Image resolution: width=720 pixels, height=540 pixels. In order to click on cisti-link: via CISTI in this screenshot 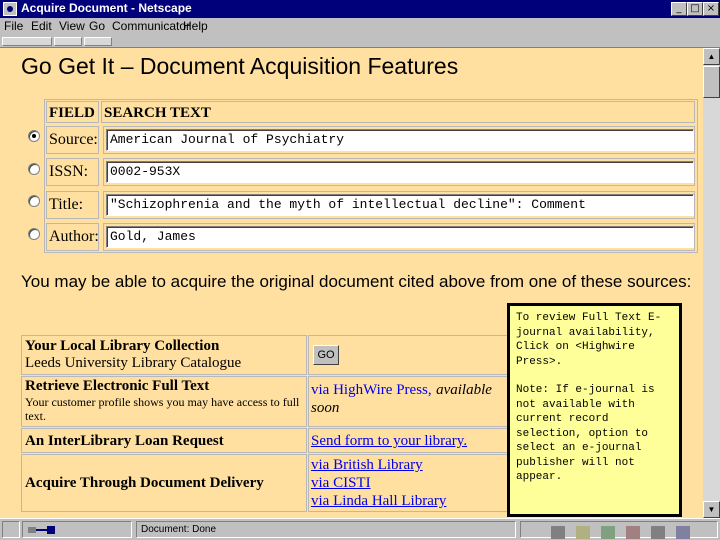, I will do `click(341, 483)`.